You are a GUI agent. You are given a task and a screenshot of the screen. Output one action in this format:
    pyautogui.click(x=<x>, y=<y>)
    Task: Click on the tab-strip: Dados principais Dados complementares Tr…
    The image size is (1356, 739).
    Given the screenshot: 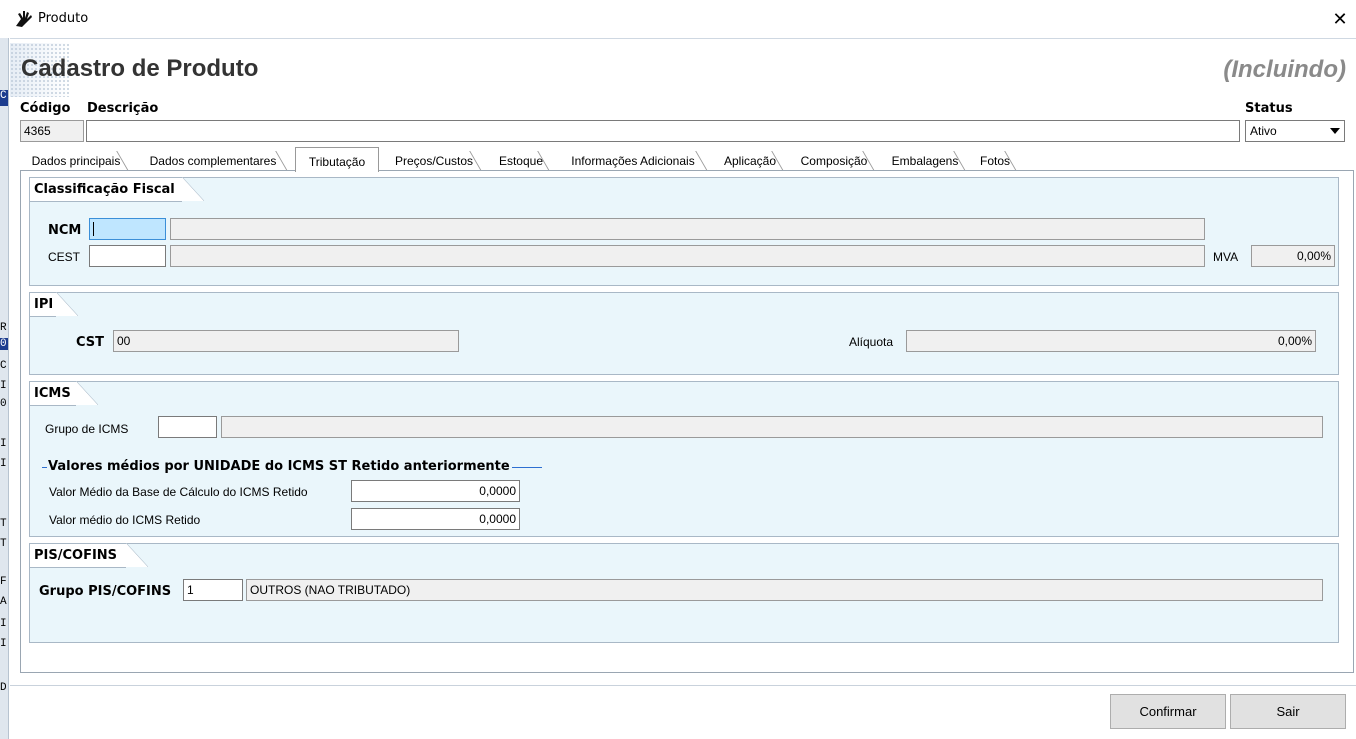 What is the action you would take?
    pyautogui.click(x=687, y=159)
    